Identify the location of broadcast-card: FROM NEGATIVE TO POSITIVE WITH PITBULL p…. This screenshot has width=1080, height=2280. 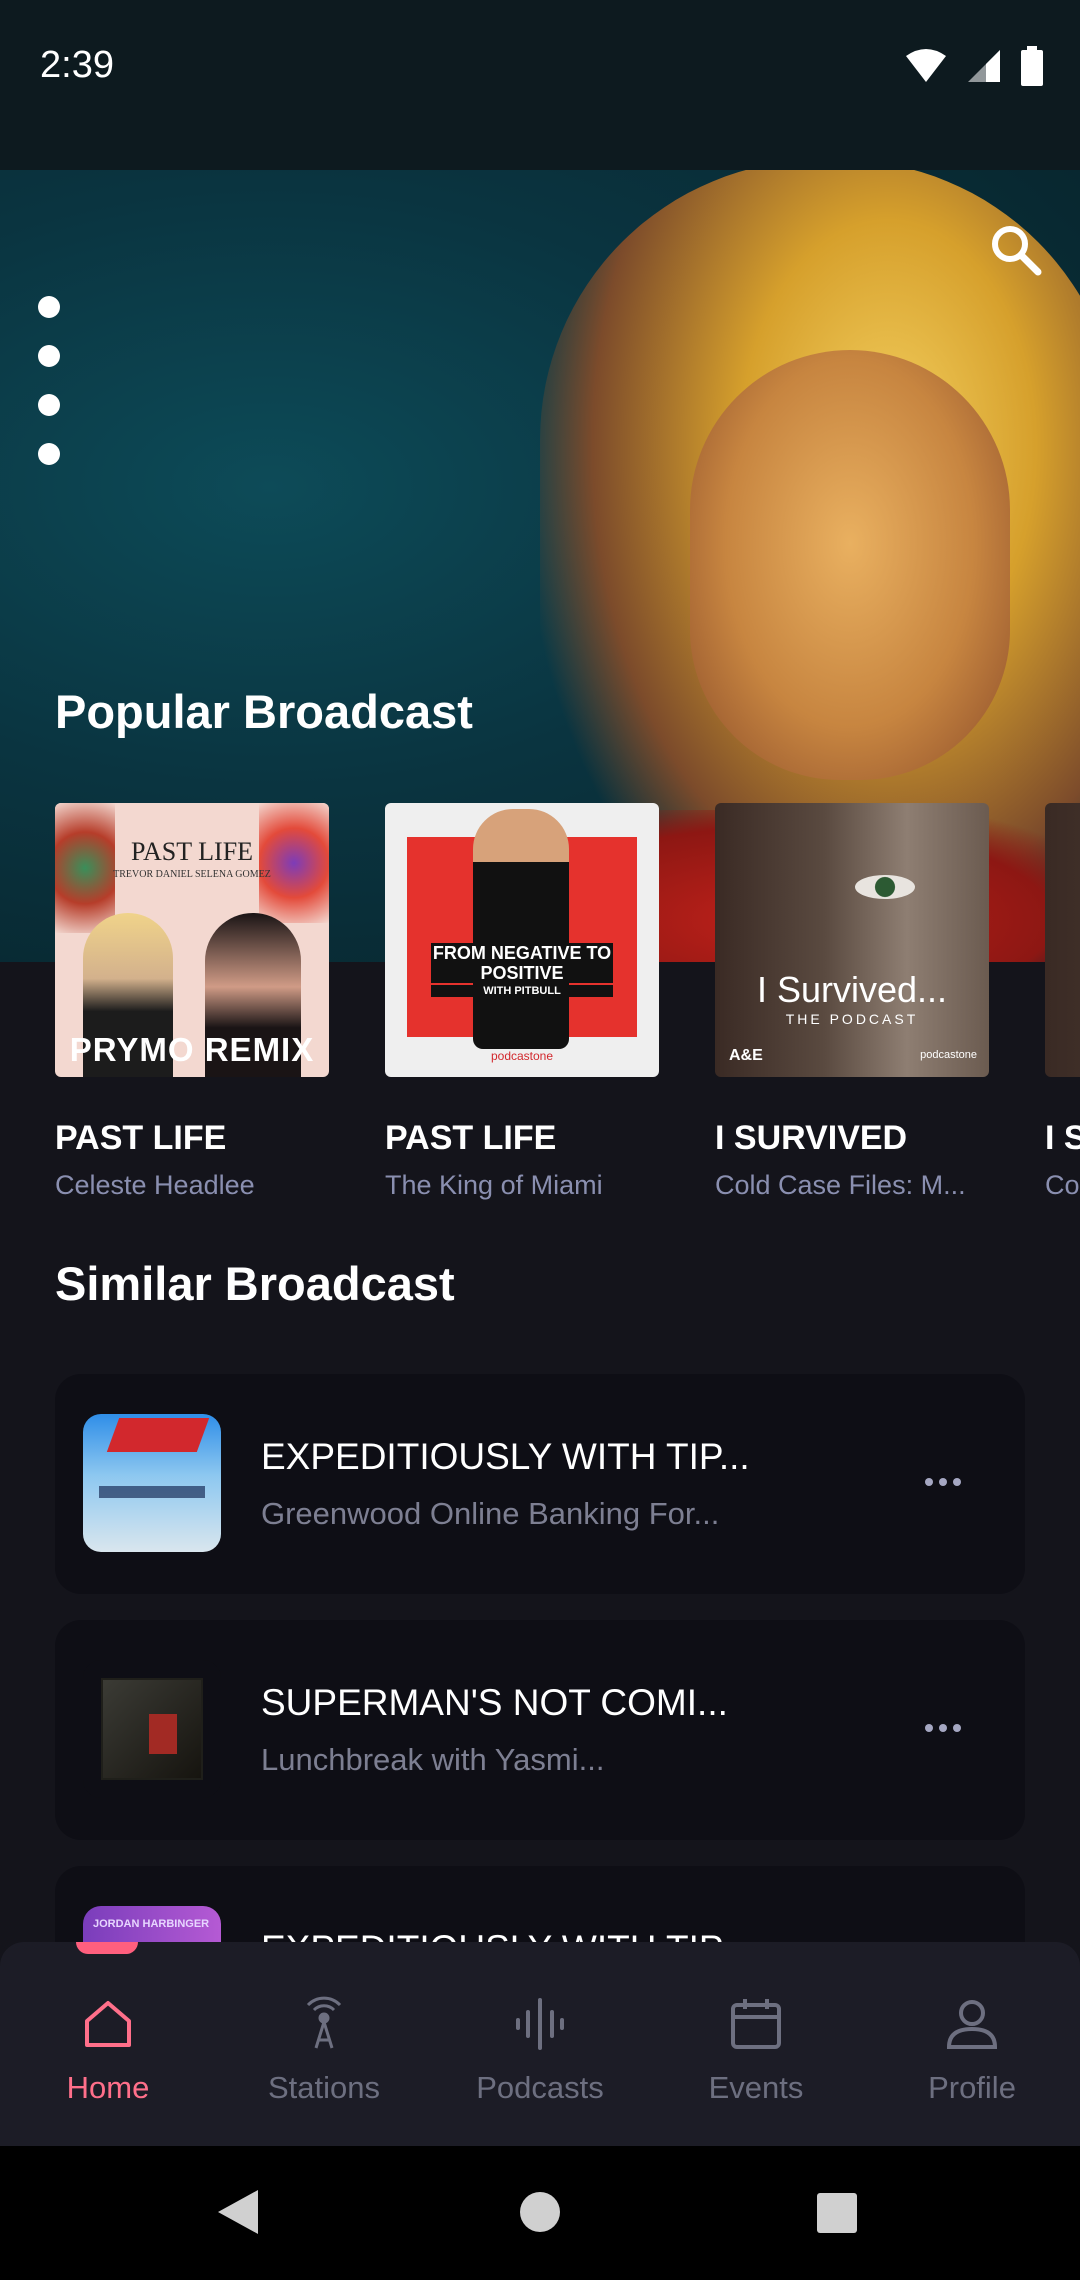
(522, 1002).